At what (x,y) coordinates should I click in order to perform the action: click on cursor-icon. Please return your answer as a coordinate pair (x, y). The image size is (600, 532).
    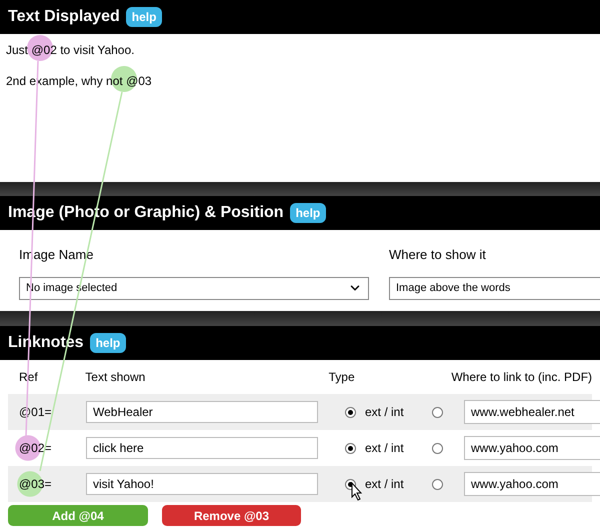
    Looking at the image, I should click on (357, 491).